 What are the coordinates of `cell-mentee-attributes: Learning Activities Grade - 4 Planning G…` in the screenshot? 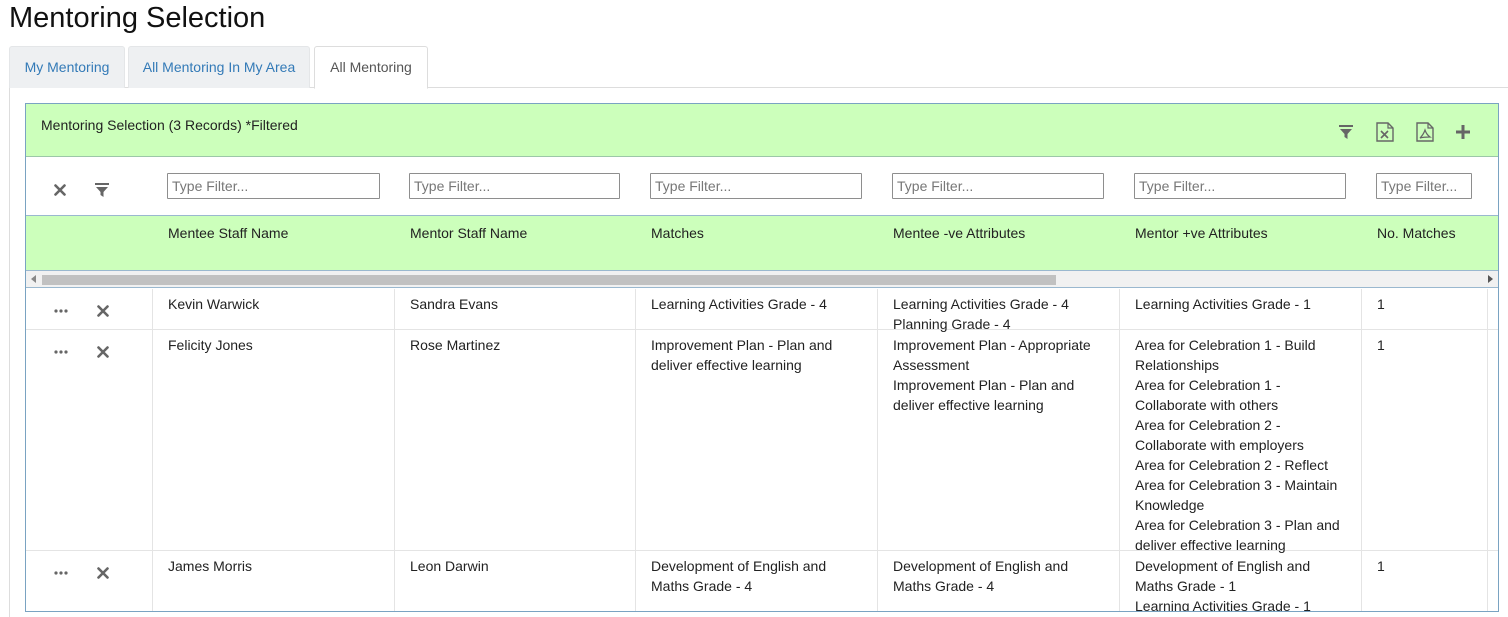 It's located at (998, 310).